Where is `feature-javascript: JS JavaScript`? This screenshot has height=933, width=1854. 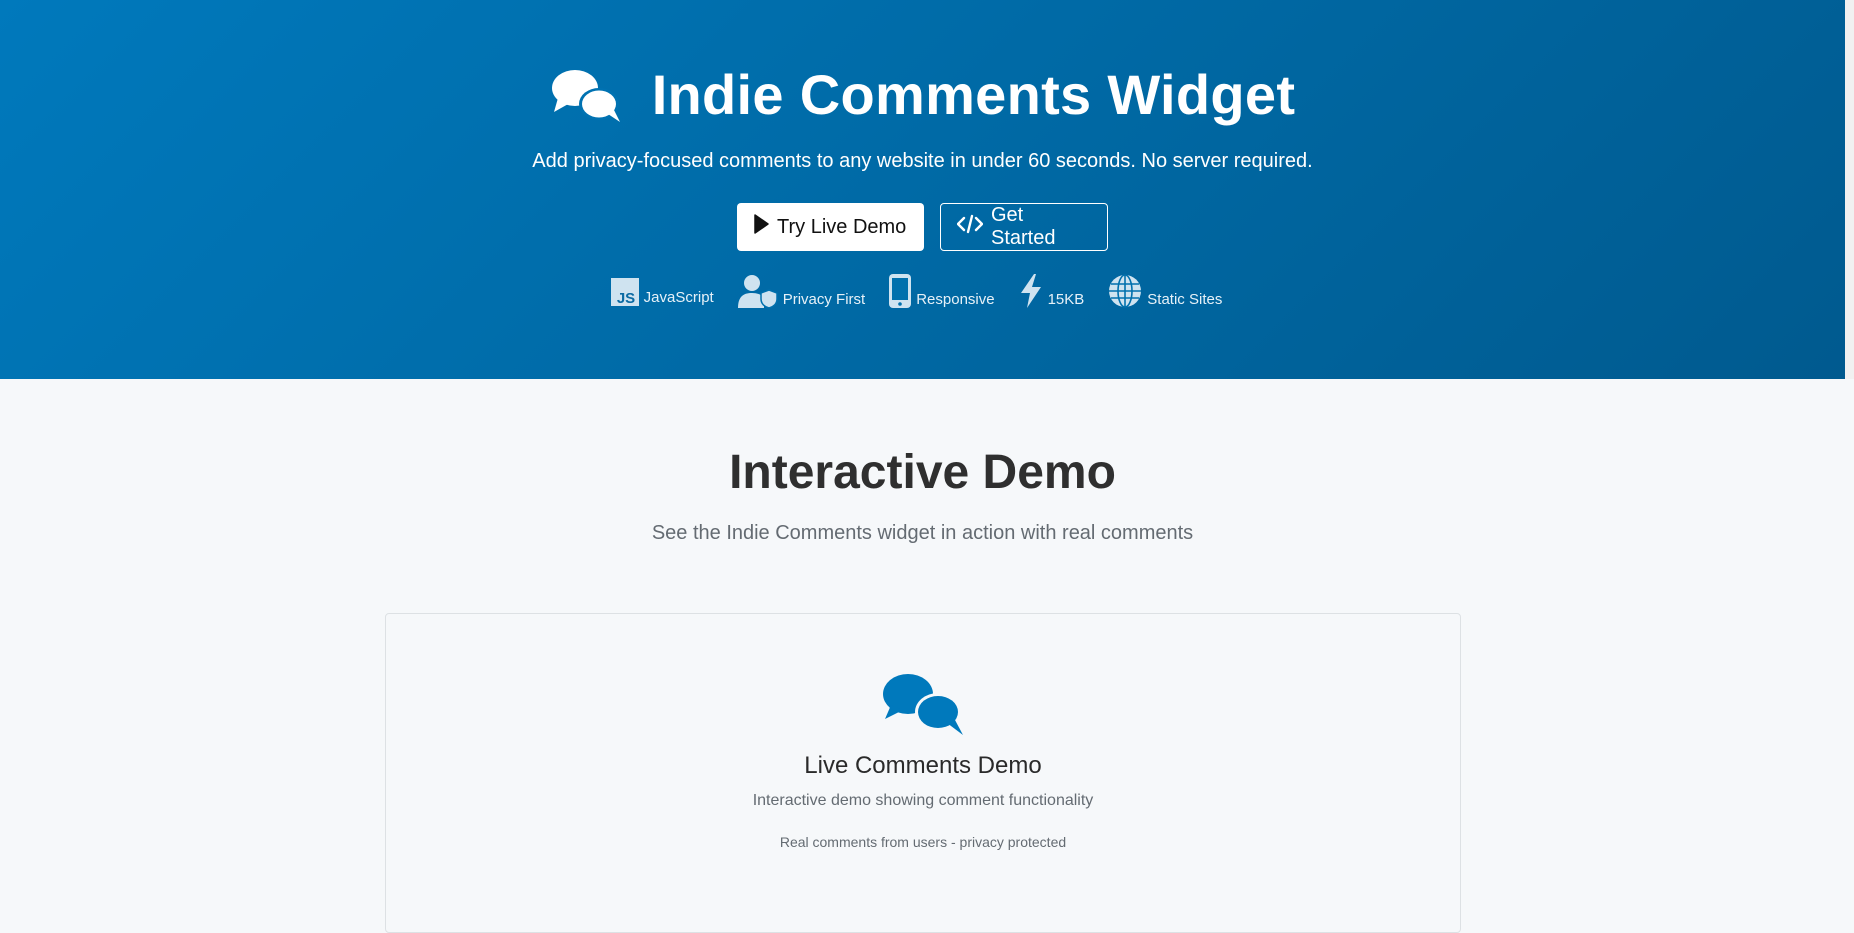 feature-javascript: JS JavaScript is located at coordinates (662, 291).